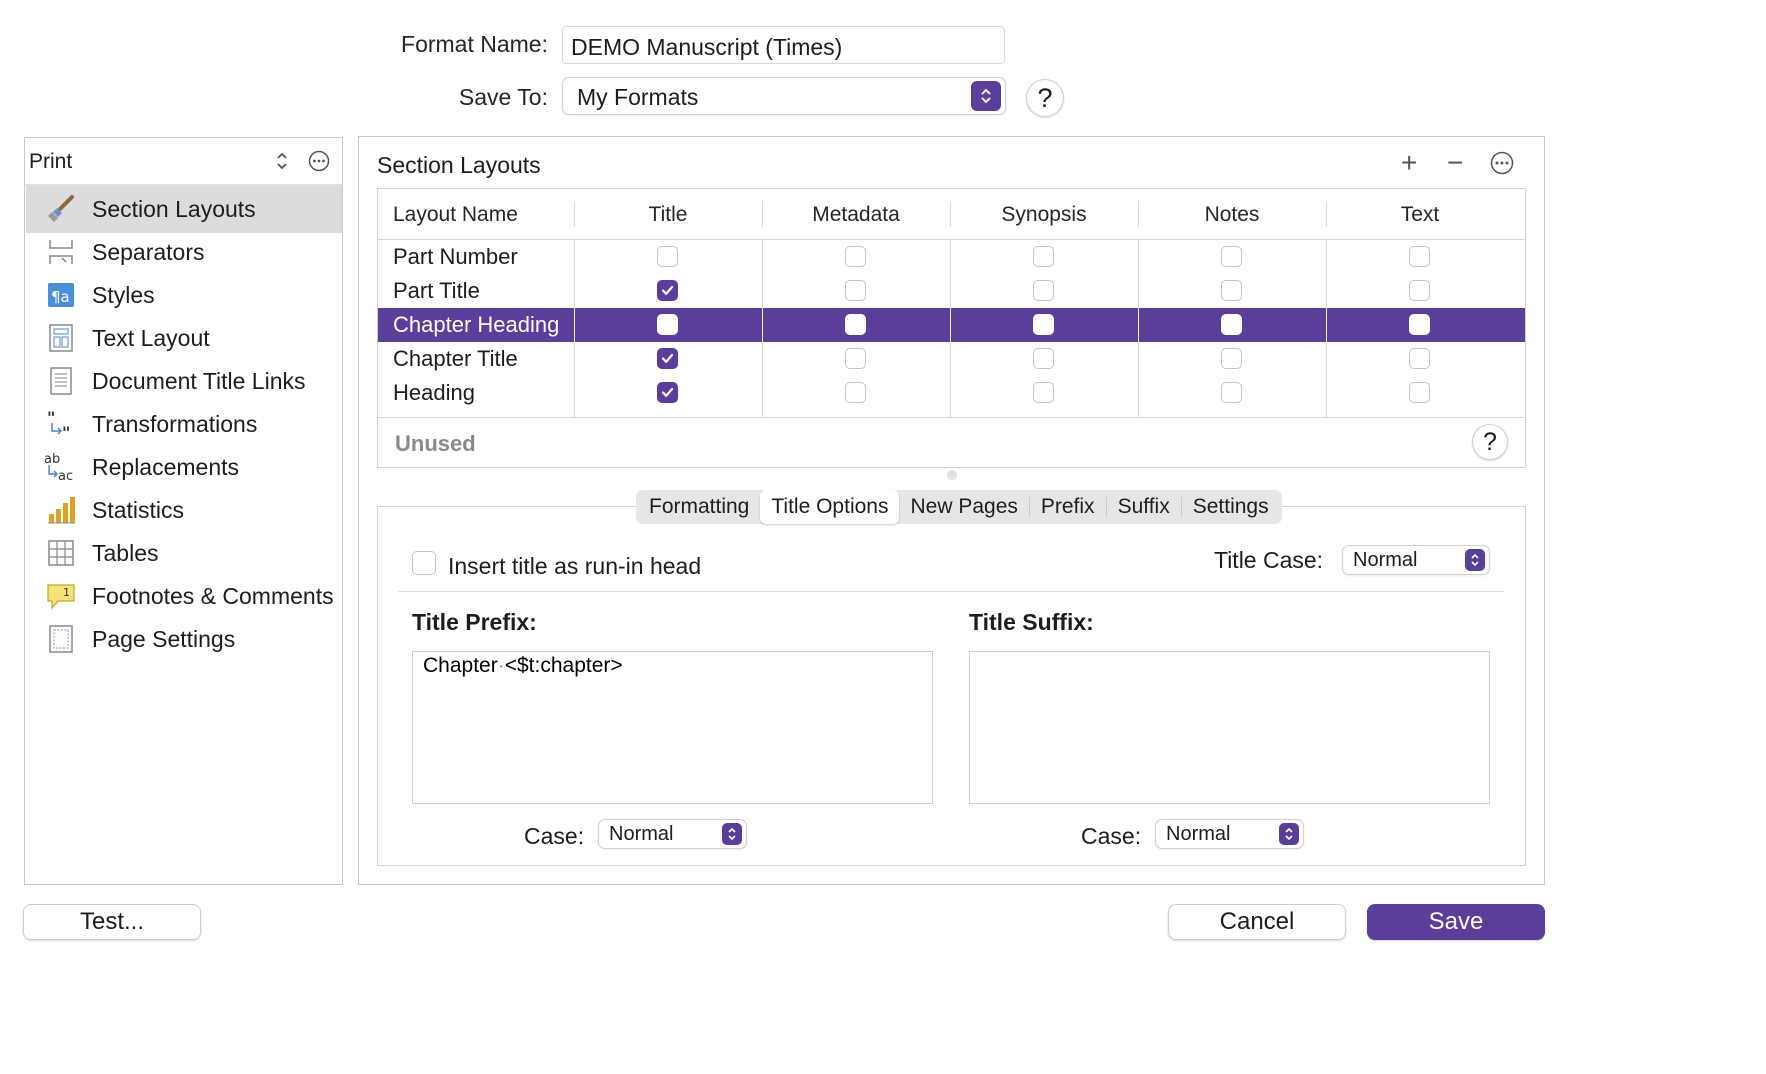 This screenshot has height=1074, width=1766. I want to click on remove-layout-button: −, so click(1455, 163).